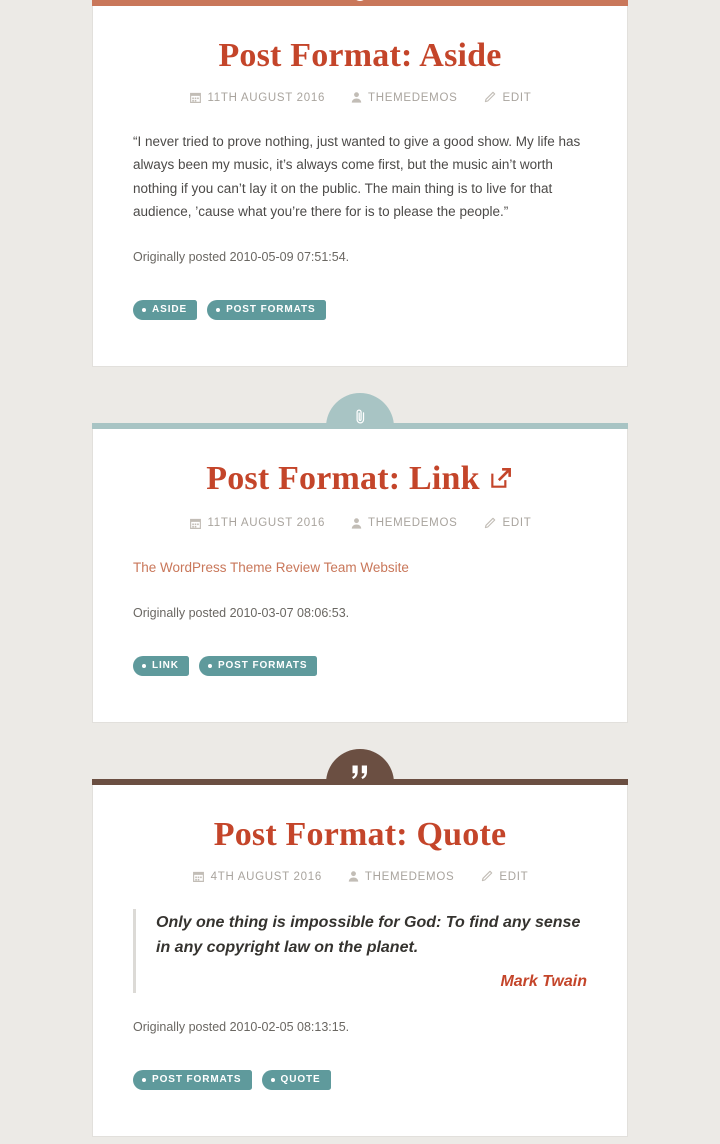 The height and width of the screenshot is (1144, 720). I want to click on tag-label: Quote, so click(300, 1080).